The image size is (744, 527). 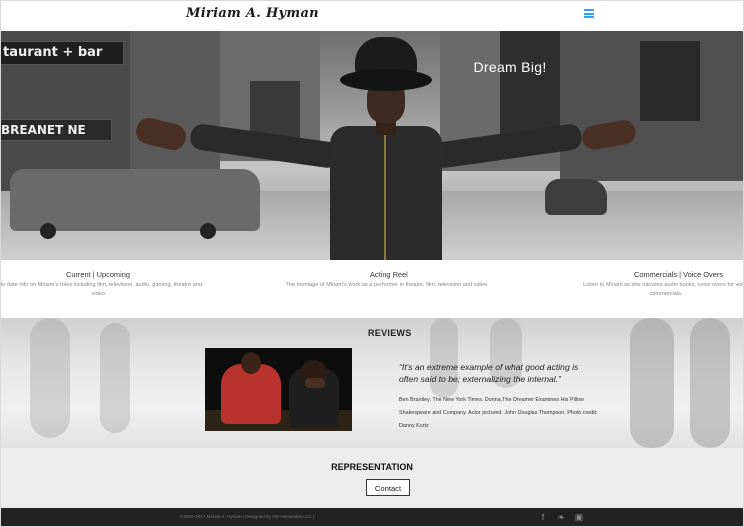 What do you see at coordinates (543, 517) in the screenshot?
I see `facebook-icon: f` at bounding box center [543, 517].